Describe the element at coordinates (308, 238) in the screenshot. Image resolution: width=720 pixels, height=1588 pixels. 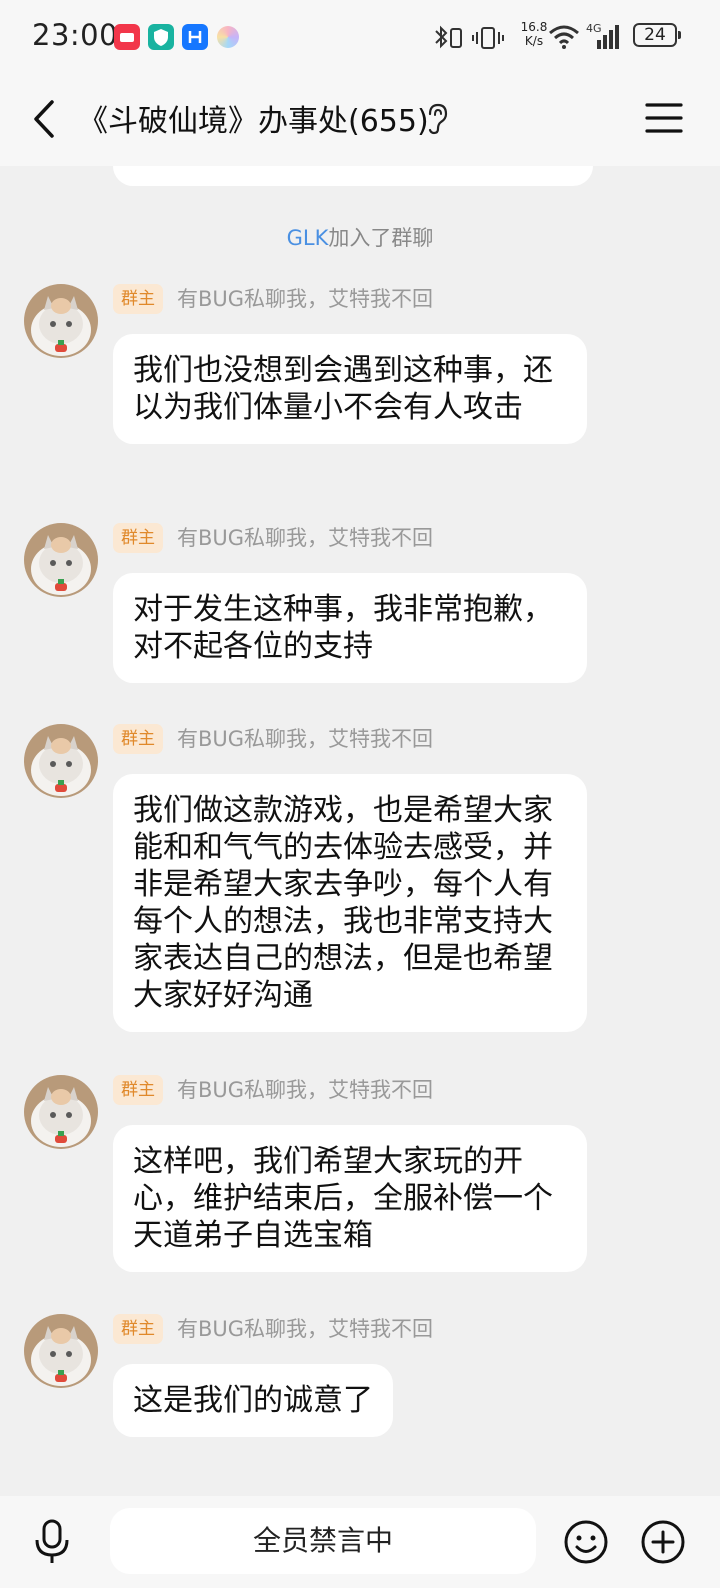
I see `joined-user-name: GLK` at that location.